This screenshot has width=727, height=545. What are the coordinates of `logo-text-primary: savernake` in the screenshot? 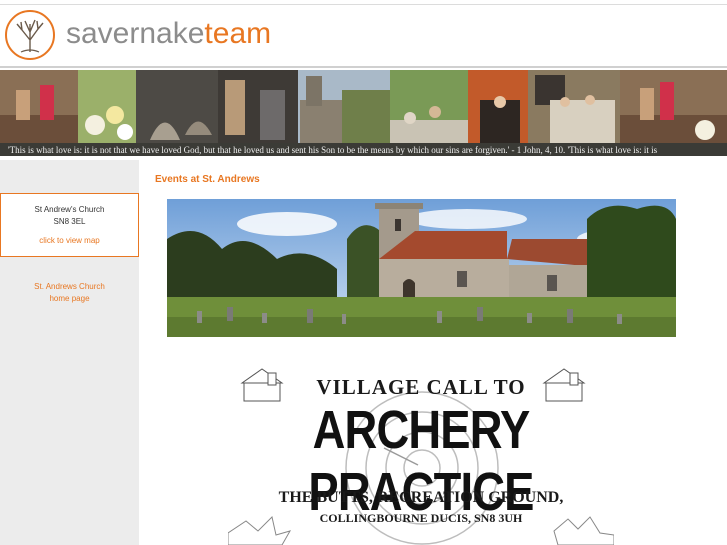 It's located at (135, 33).